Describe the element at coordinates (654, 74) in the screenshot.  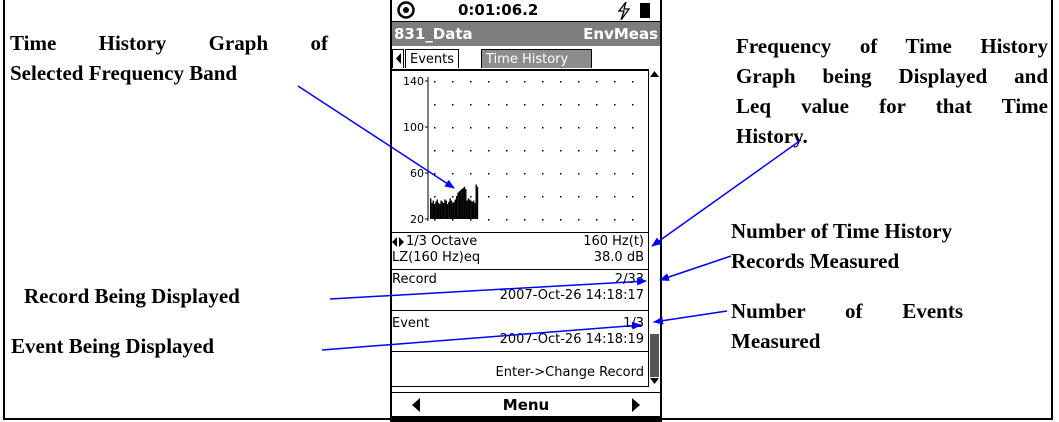
I see `scroll-up-icon` at that location.